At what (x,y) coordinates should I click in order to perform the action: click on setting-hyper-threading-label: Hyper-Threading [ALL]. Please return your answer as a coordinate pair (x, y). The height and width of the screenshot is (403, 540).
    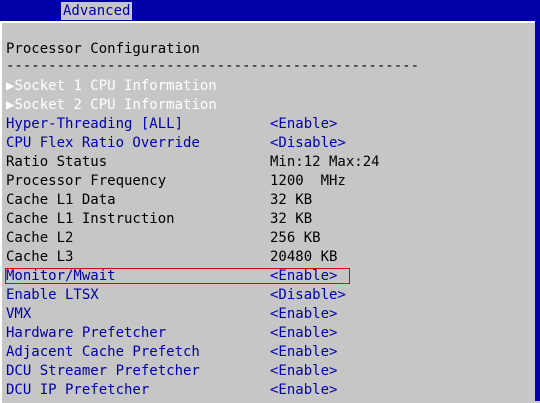
    Looking at the image, I should click on (94, 124).